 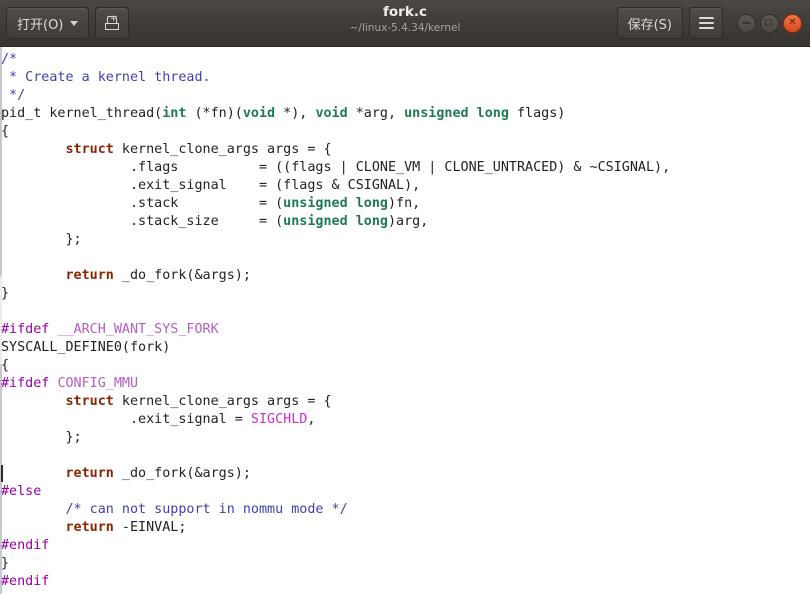 What do you see at coordinates (2, 473) in the screenshot?
I see `text-cursor` at bounding box center [2, 473].